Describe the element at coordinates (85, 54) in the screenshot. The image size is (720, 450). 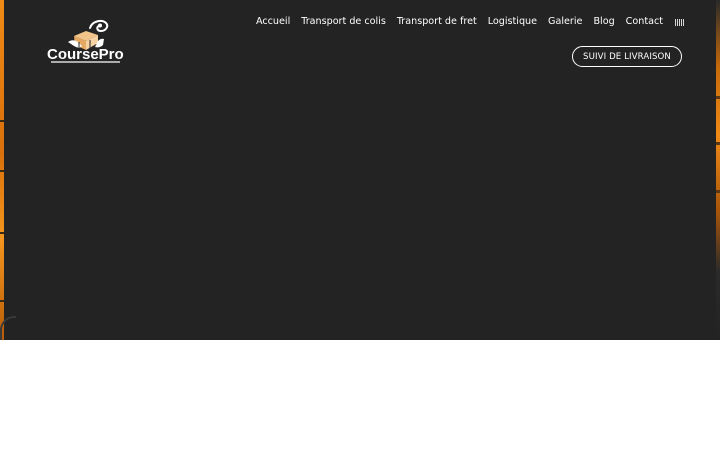
I see `brand-logo-text: CoursePro` at that location.